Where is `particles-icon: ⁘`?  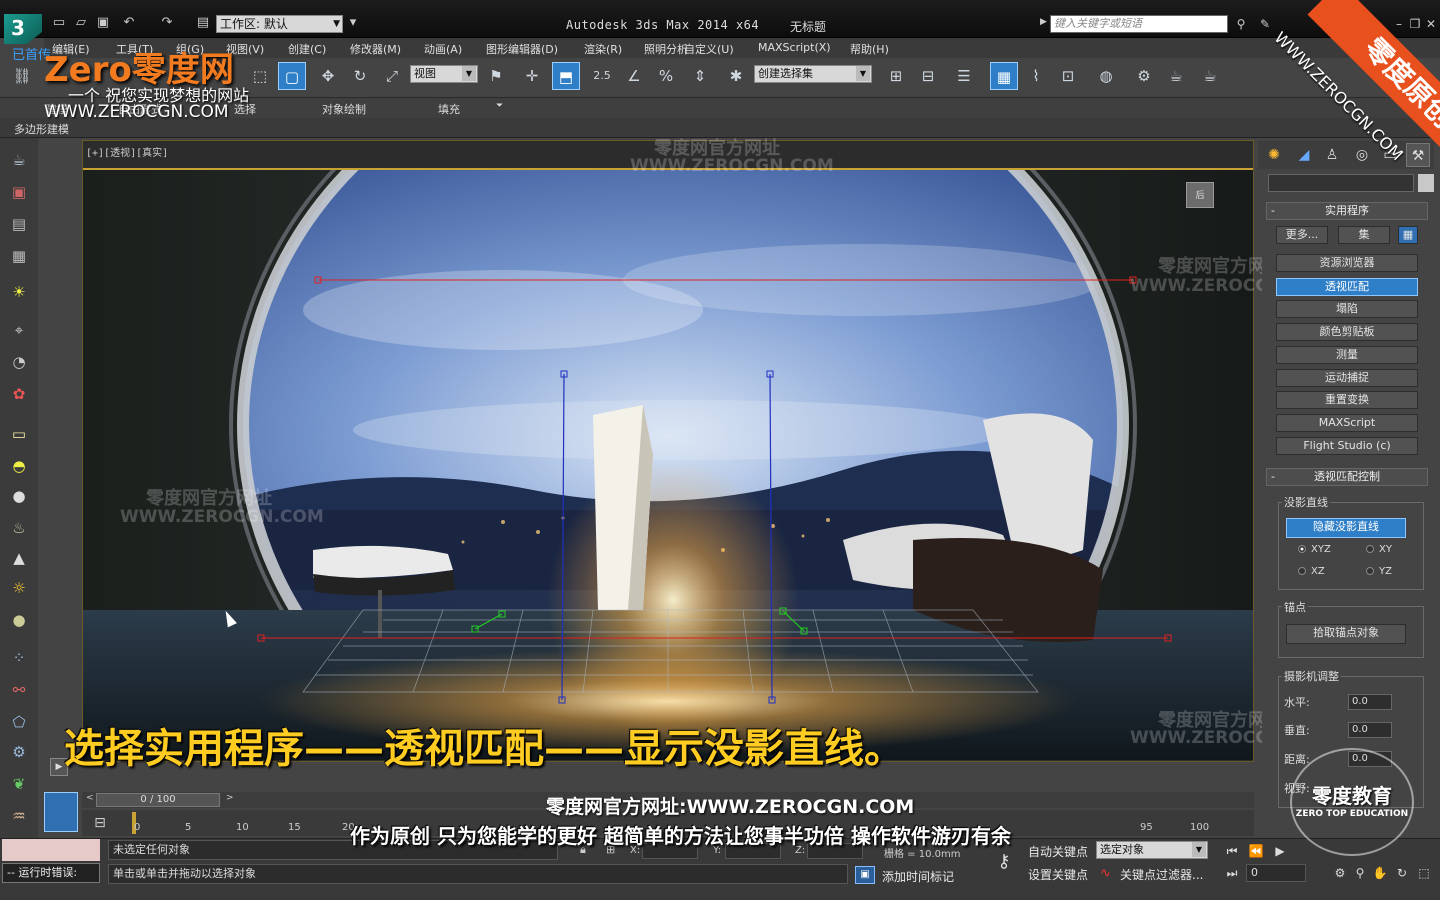 particles-icon: ⁘ is located at coordinates (19, 658).